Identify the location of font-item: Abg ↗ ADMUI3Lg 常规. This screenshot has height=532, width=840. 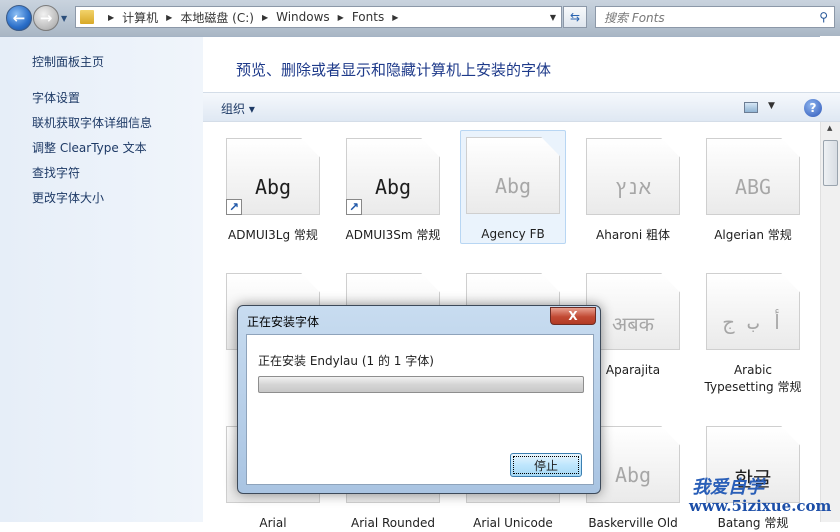
(273, 188).